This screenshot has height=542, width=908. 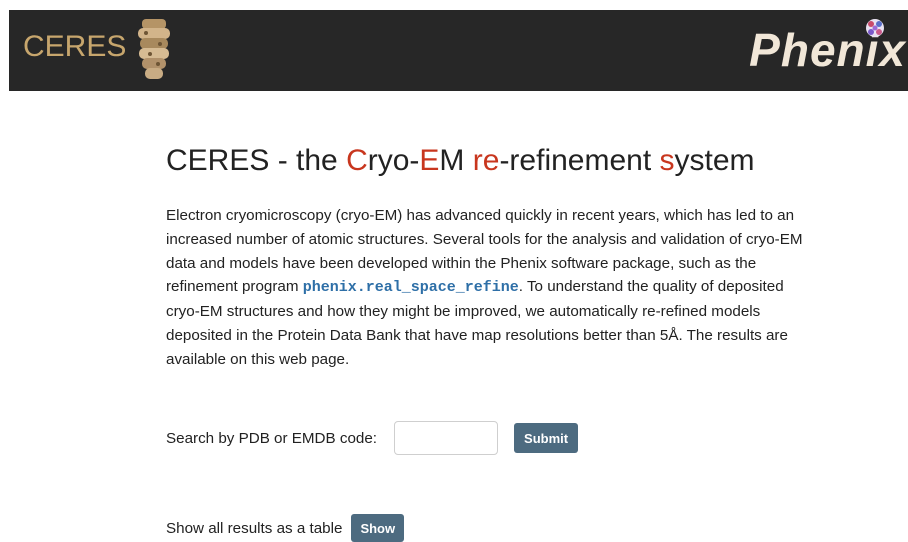 I want to click on title-accent-s: s, so click(x=667, y=160).